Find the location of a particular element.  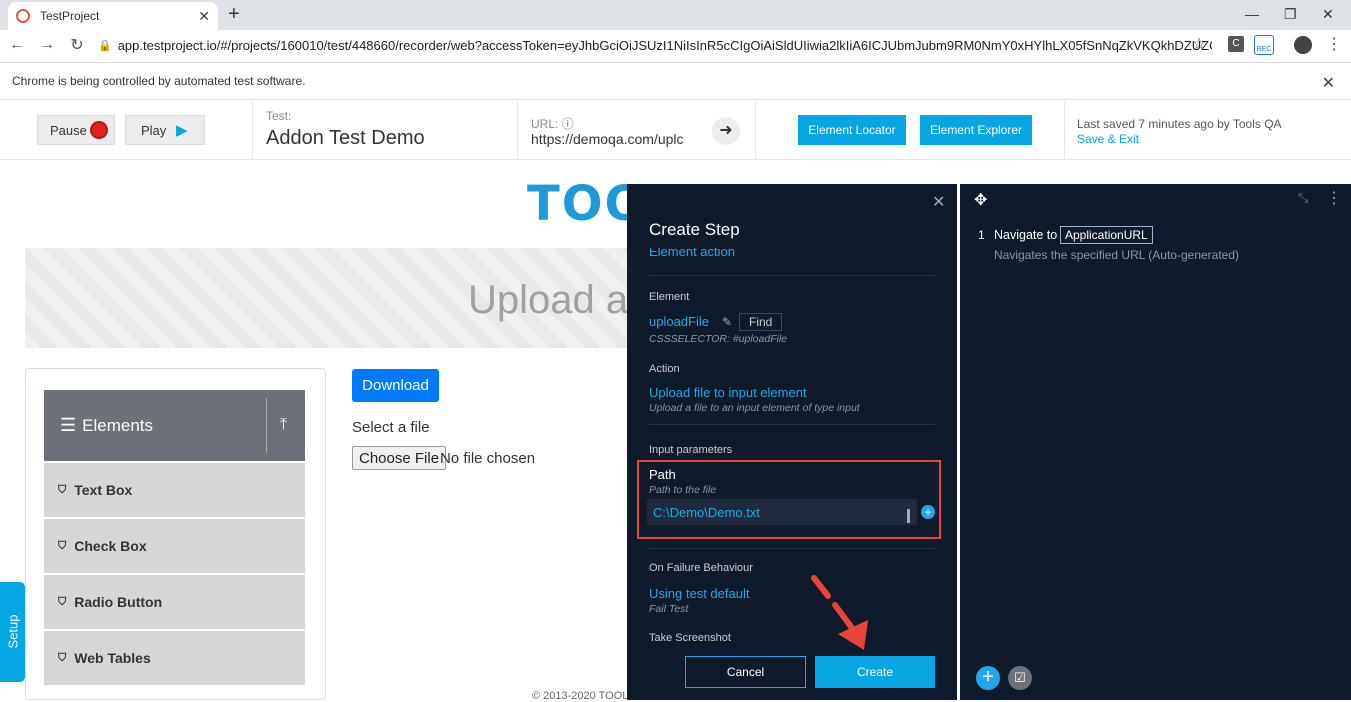

sidebar-item-web-tables: ⛉ Web Tables is located at coordinates (174, 658).